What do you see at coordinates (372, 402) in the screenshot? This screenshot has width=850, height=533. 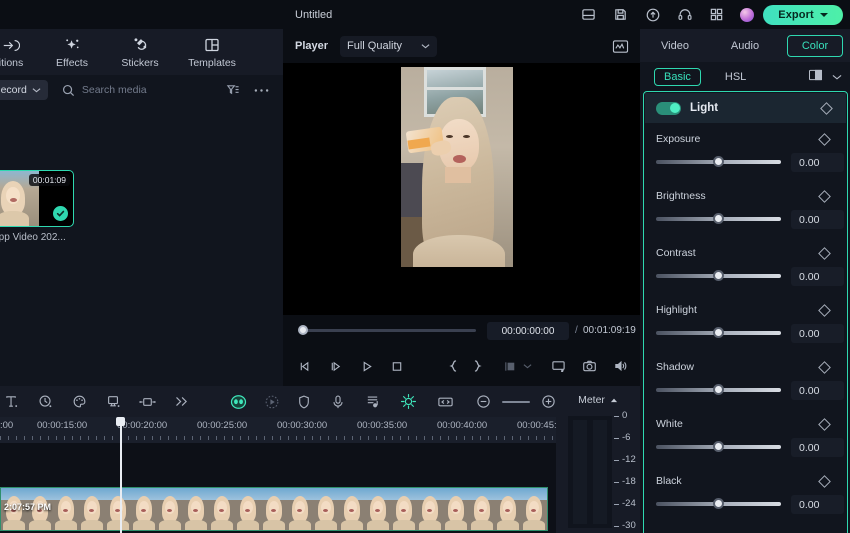 I see `captions-icon` at bounding box center [372, 402].